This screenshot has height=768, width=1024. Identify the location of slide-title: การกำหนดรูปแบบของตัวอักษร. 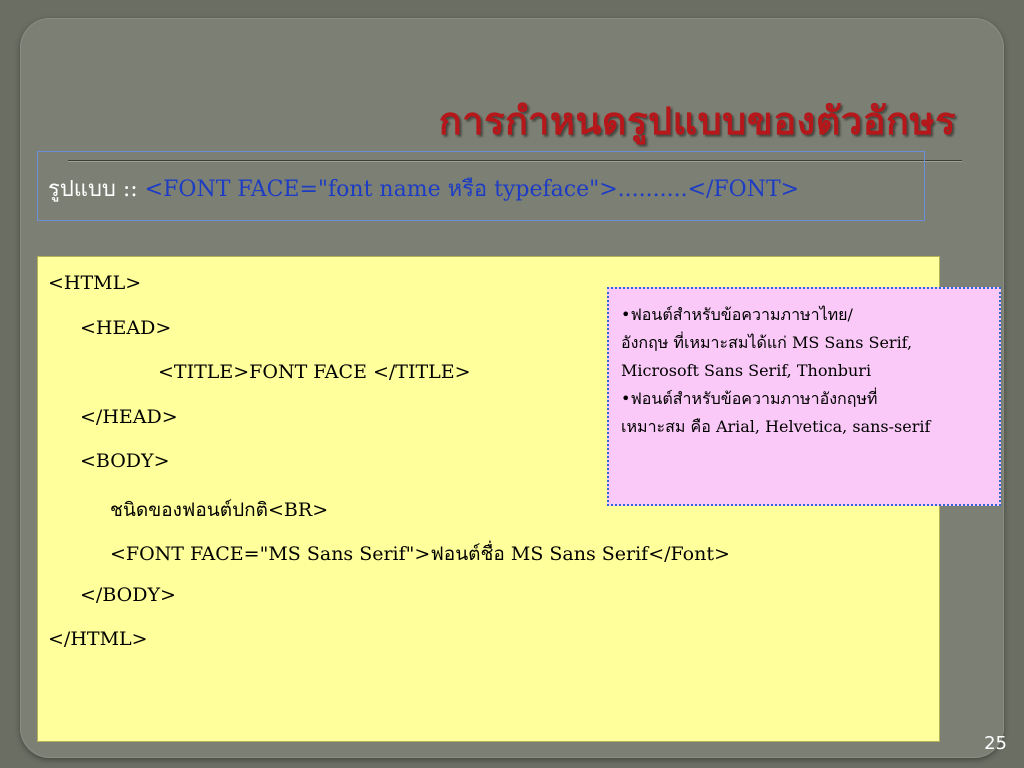
(697, 121).